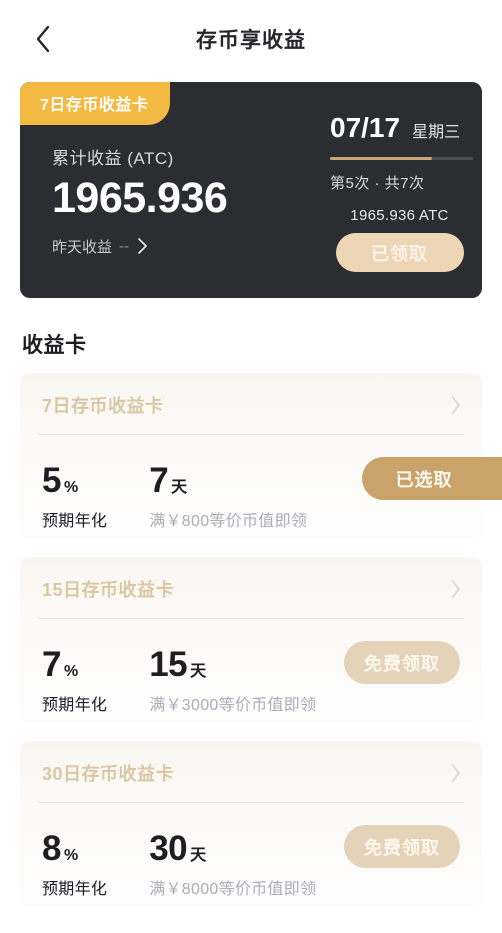 Image resolution: width=502 pixels, height=933 pixels. Describe the element at coordinates (108, 774) in the screenshot. I see `income-card-title: 30日存币收益卡` at that location.